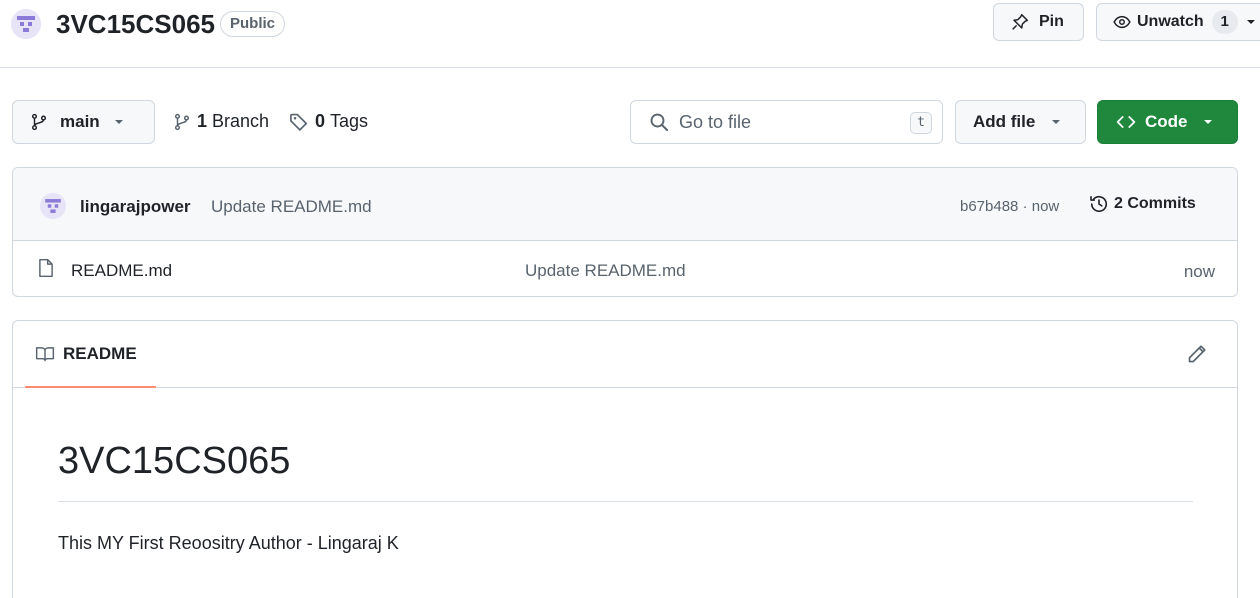  Describe the element at coordinates (349, 121) in the screenshot. I see `tag-label: Tags` at that location.